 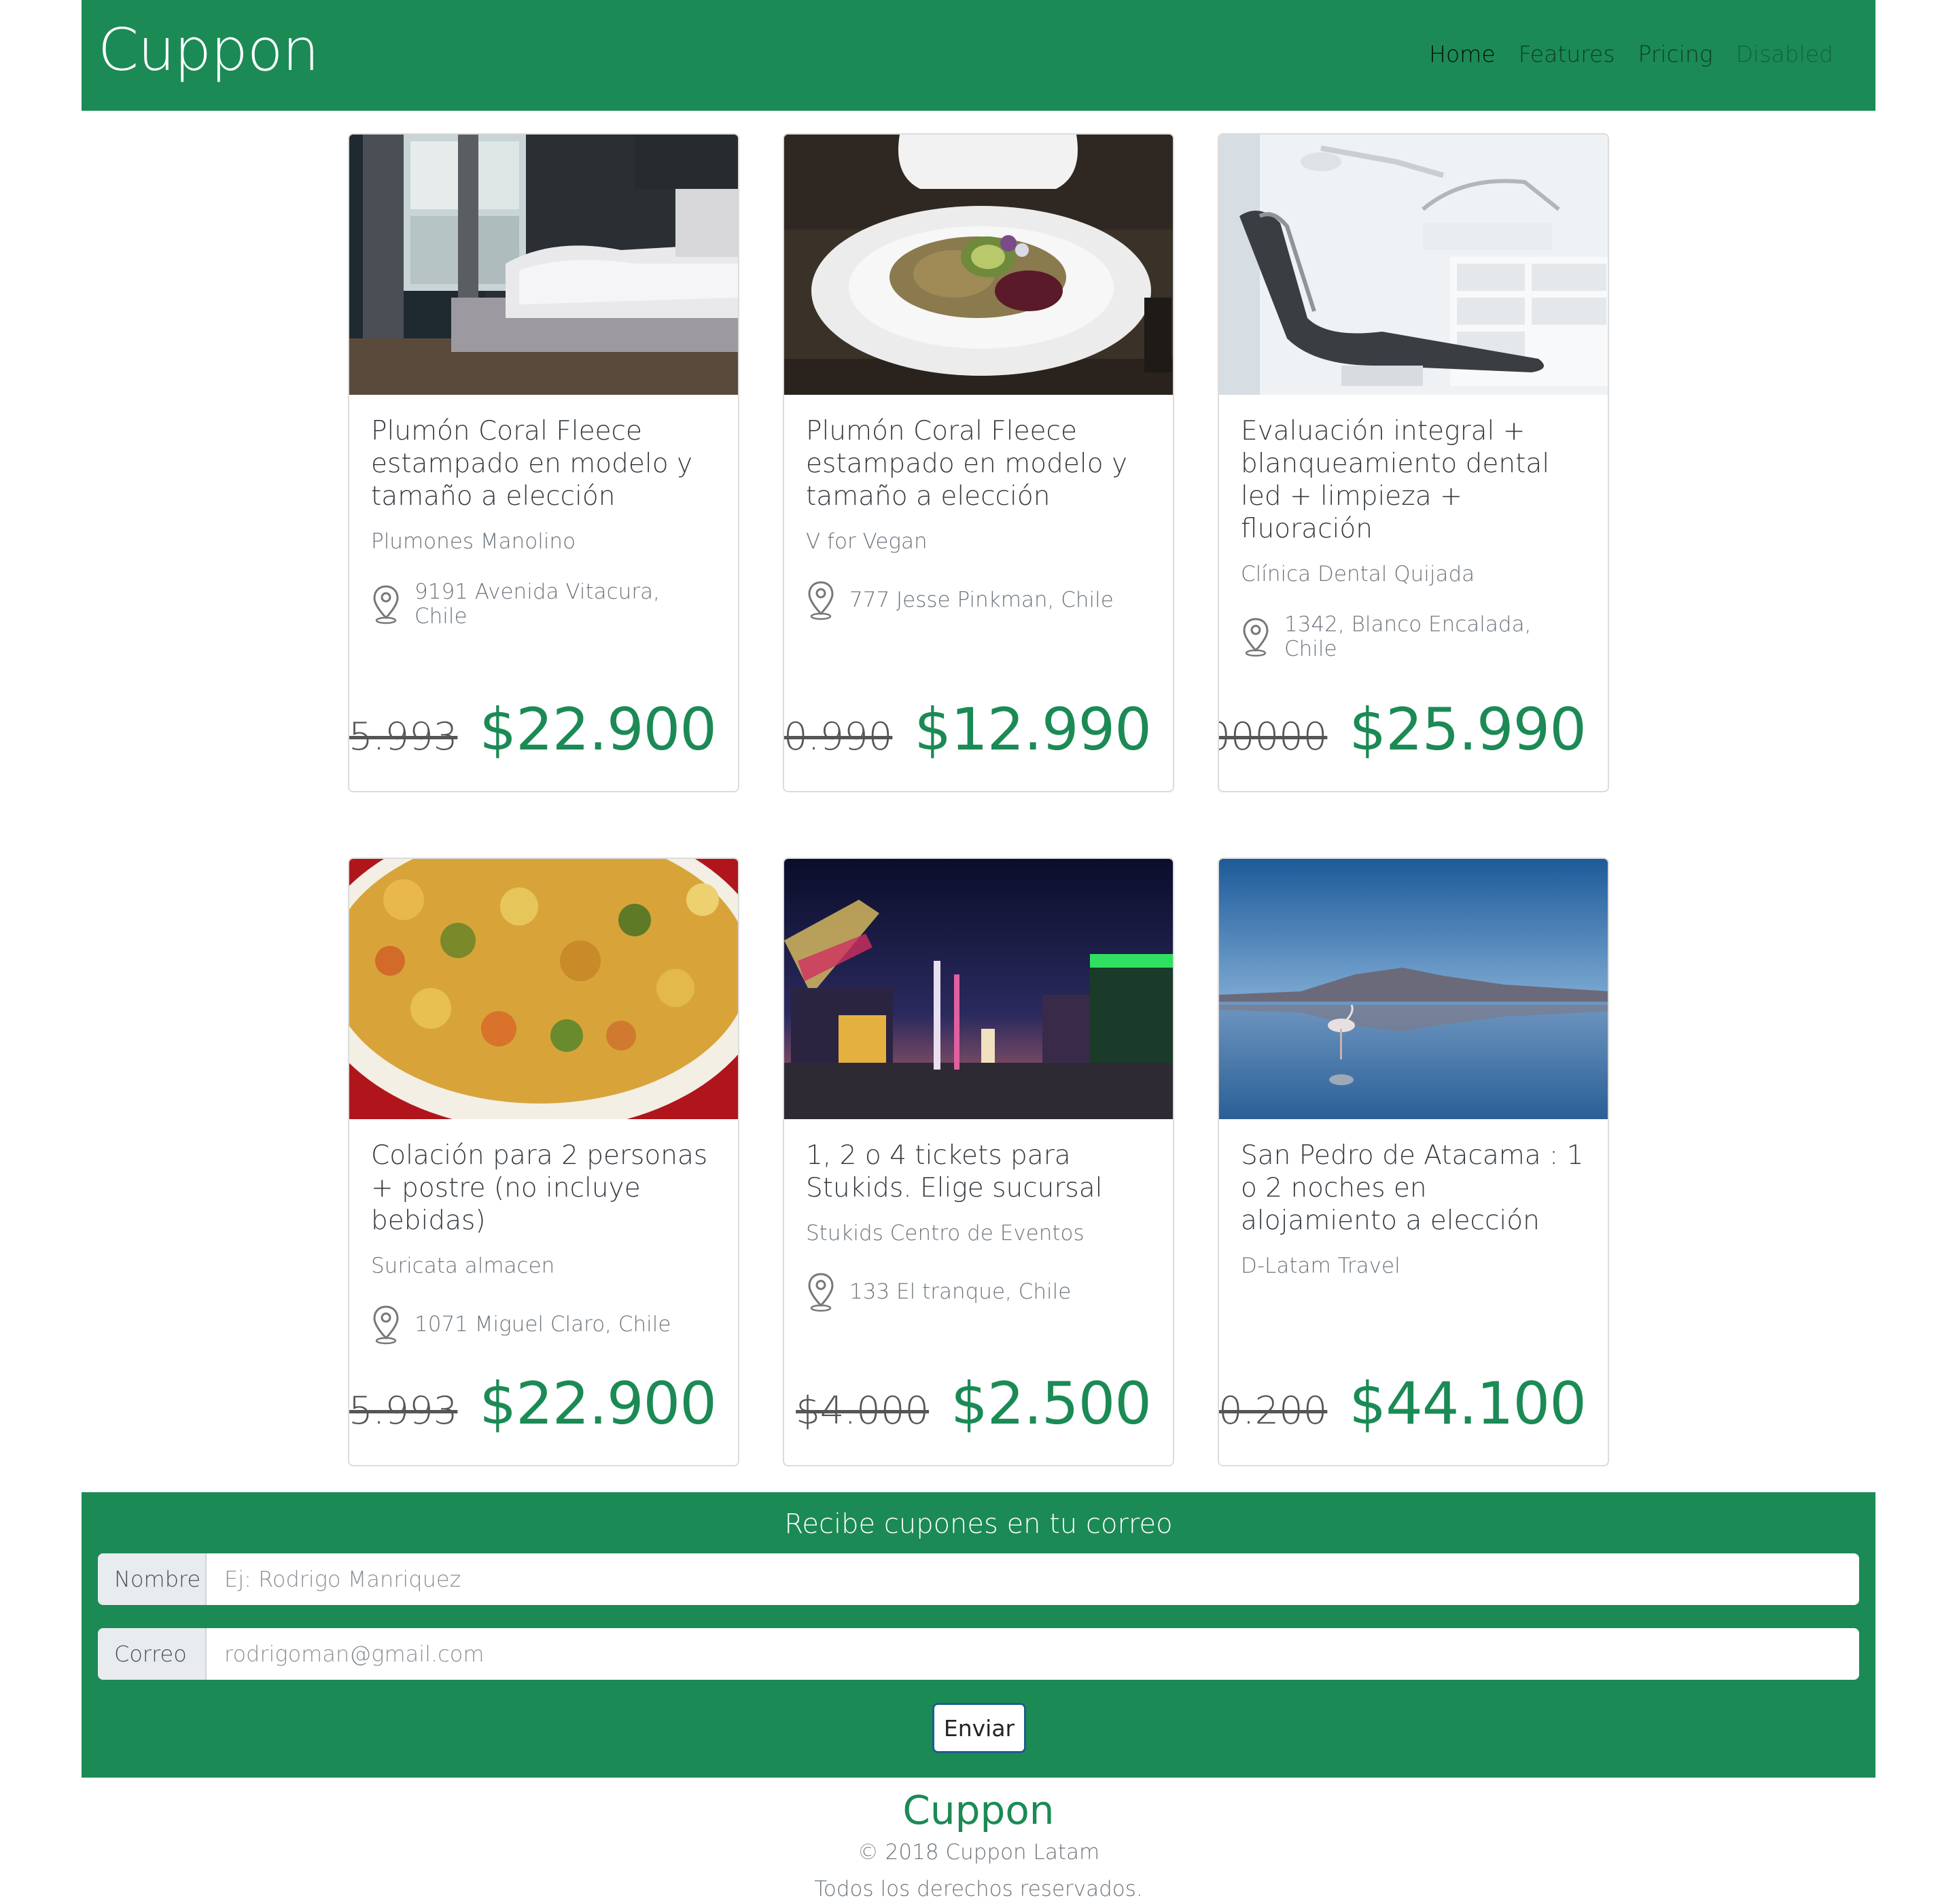 I want to click on deal-address: 9191 Avenida Vitacura, Chile, so click(x=543, y=604).